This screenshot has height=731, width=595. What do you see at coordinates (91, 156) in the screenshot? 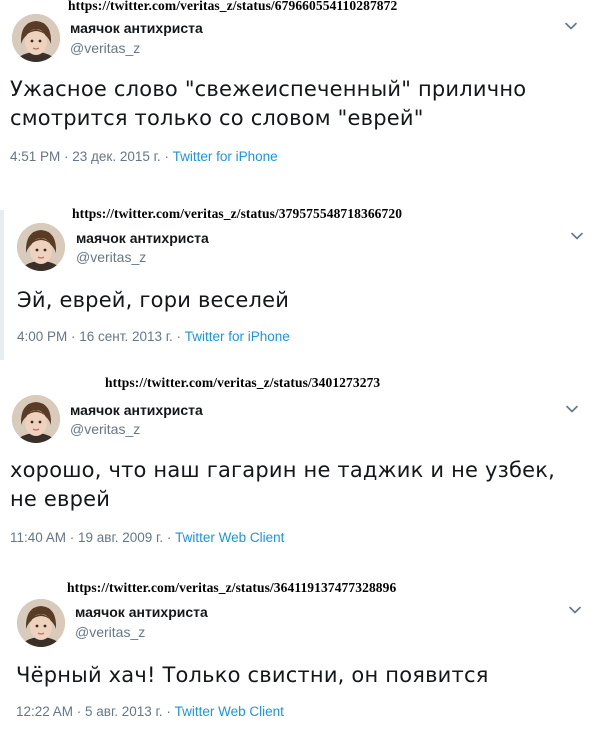
I see `tweet-timestamp: 4:51 PM · 23 дек. 2015 г. ·` at bounding box center [91, 156].